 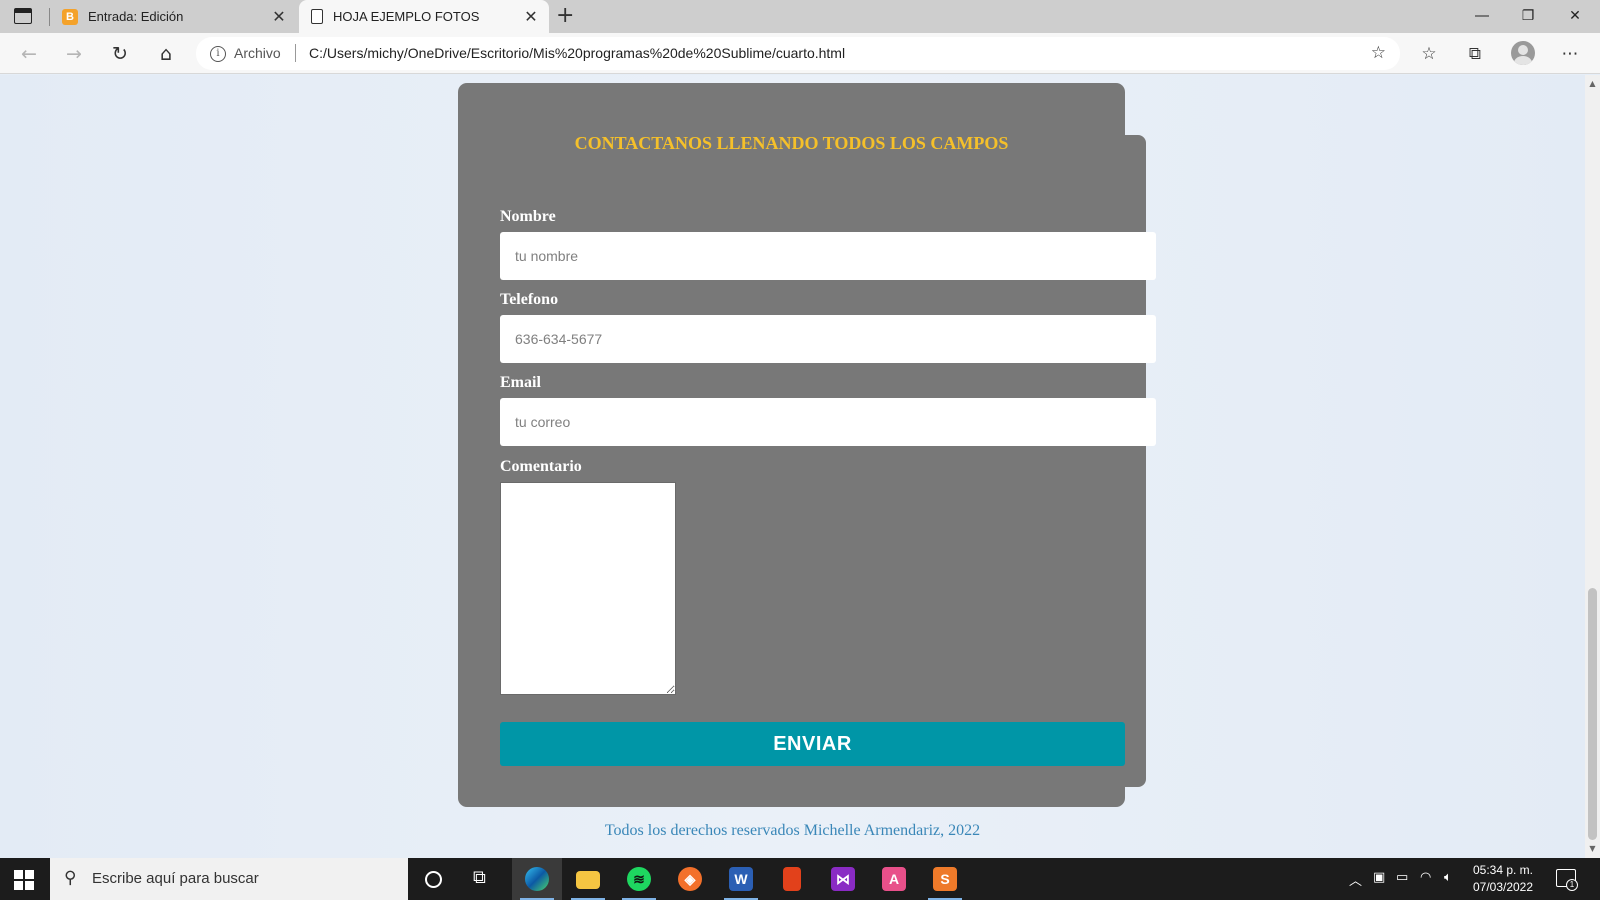 I want to click on scroll-thumb, so click(x=1592, y=714).